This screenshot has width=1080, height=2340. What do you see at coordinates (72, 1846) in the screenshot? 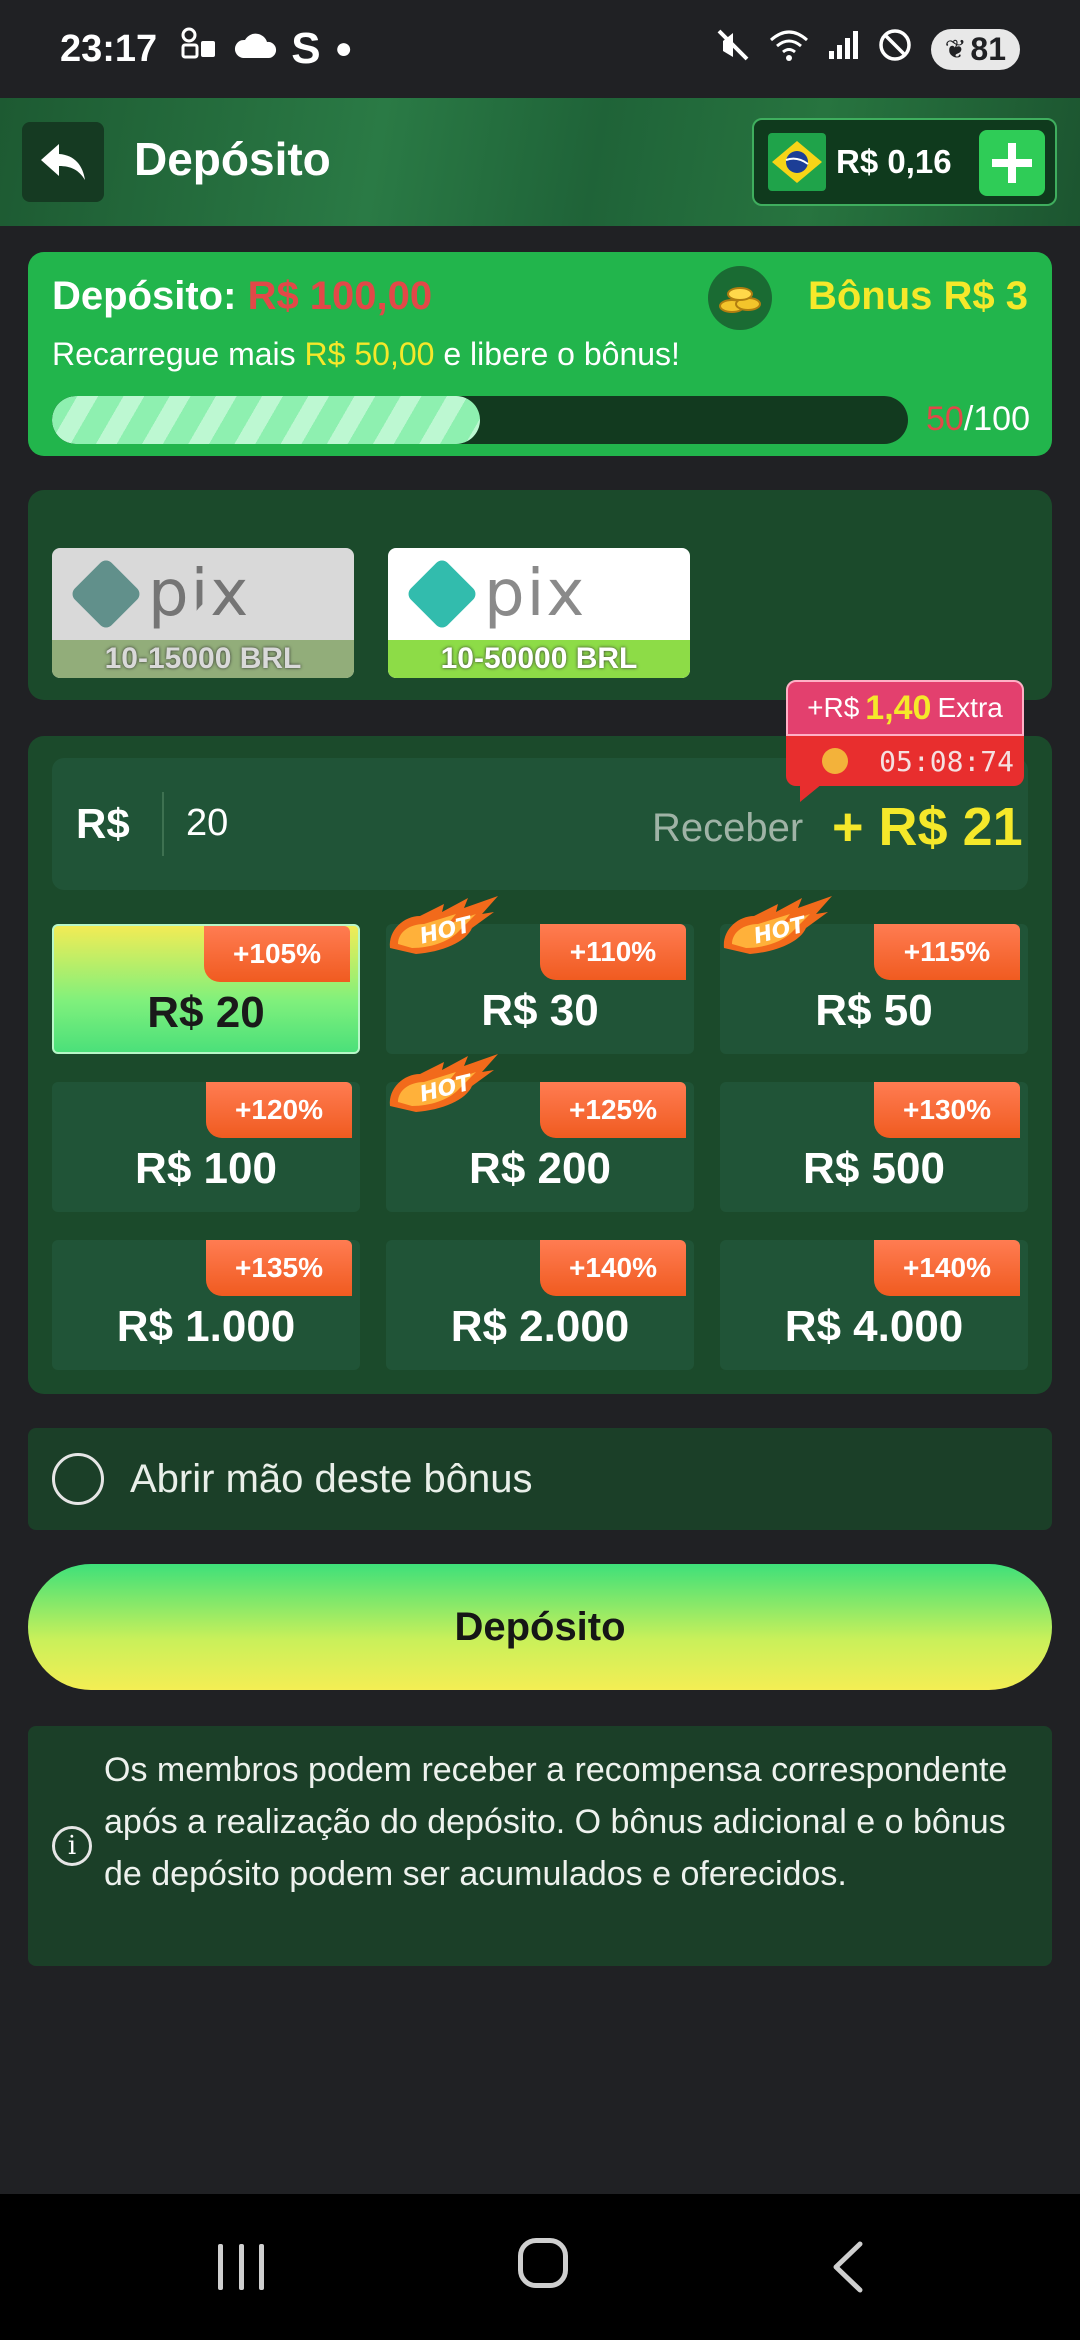
I see `info-icon: i` at bounding box center [72, 1846].